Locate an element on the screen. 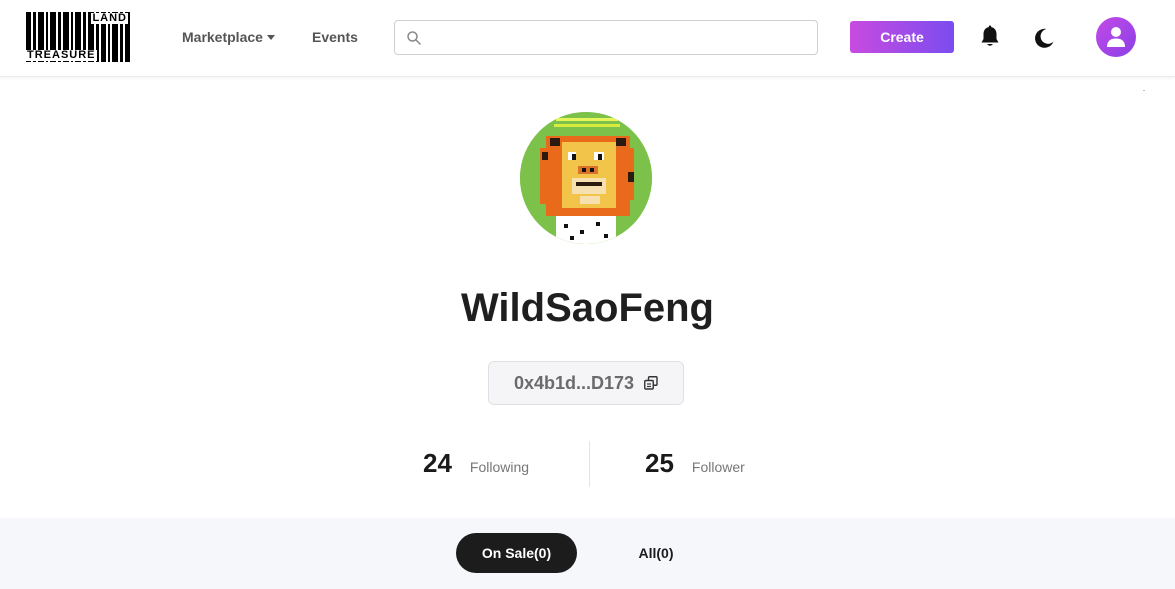  theme-toggle-button is located at coordinates (1044, 38).